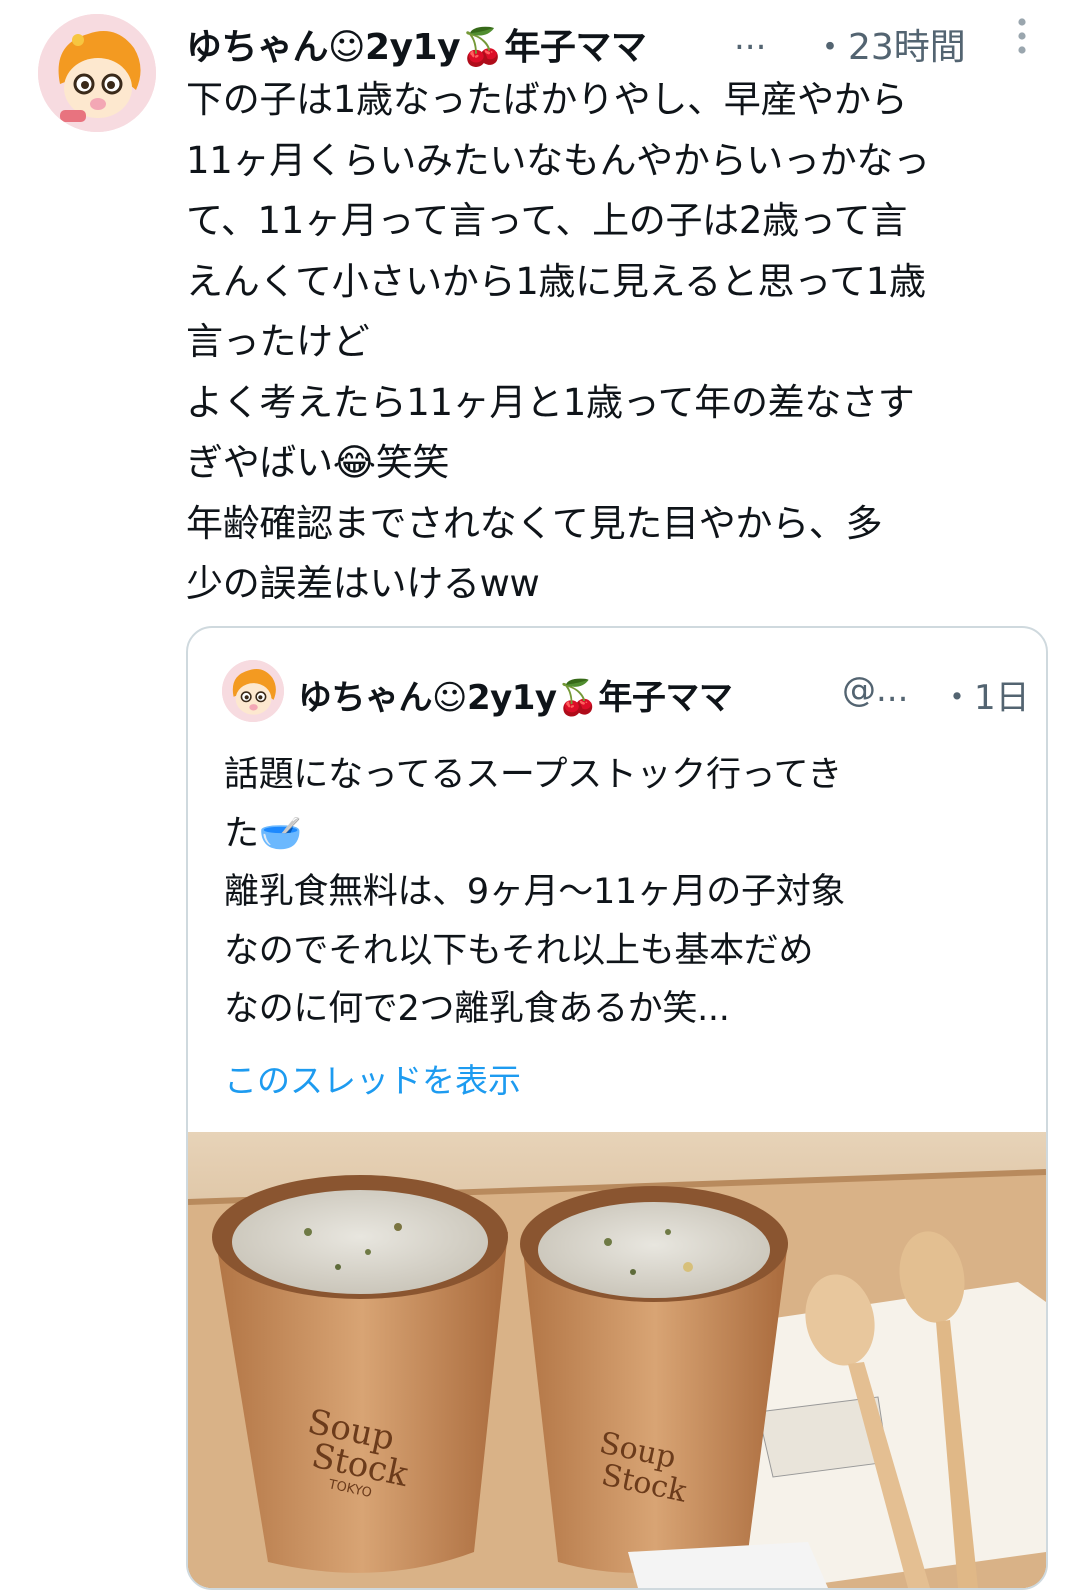 Image resolution: width=1080 pixels, height=1590 pixels. Describe the element at coordinates (515, 698) in the screenshot. I see `quoted-display-name: ゆちゃん☺2y1y🍒年子ママ` at that location.